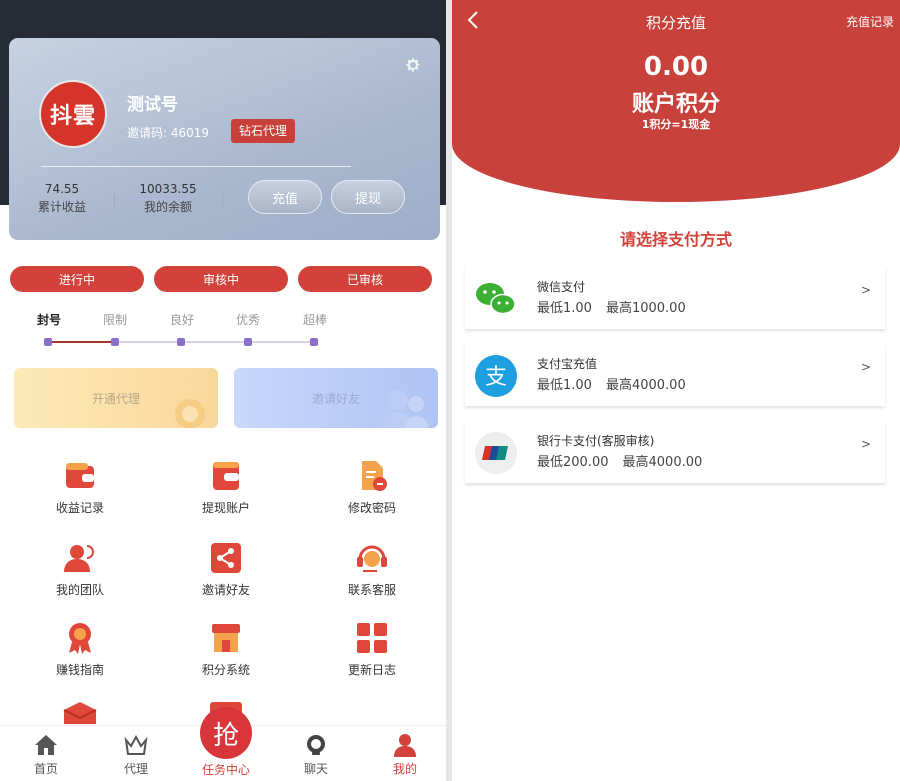 The height and width of the screenshot is (781, 900). I want to click on total-earnings-label: 累计收益, so click(61, 207).